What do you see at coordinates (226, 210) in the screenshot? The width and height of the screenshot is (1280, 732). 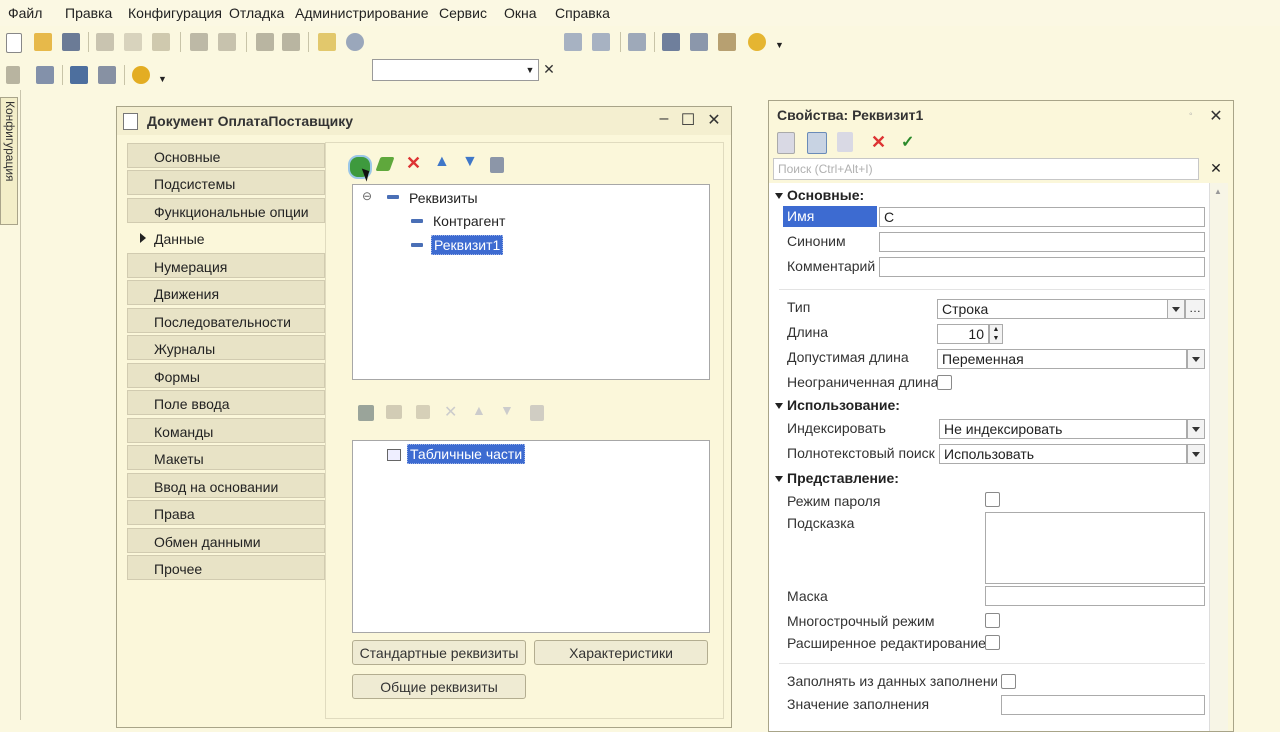 I see `nav-item-functional-options: Функциональные опции` at bounding box center [226, 210].